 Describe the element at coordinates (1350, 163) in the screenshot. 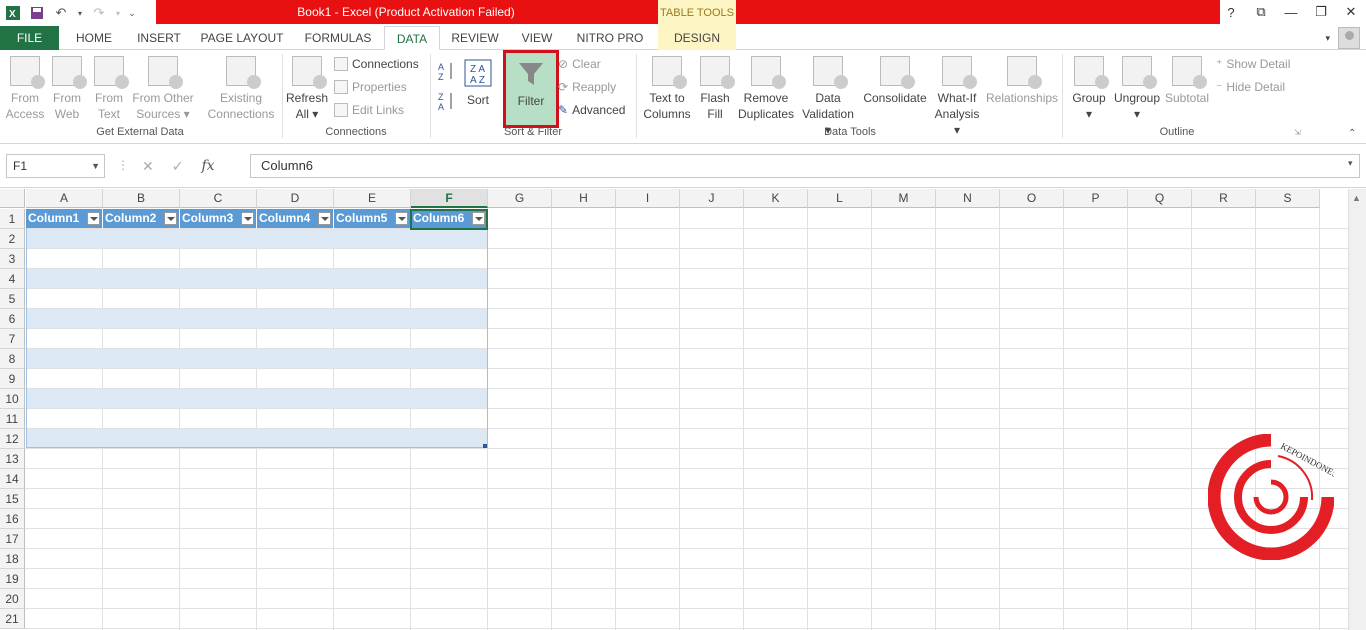

I see `expand-formula-bar-icon: ▾` at that location.